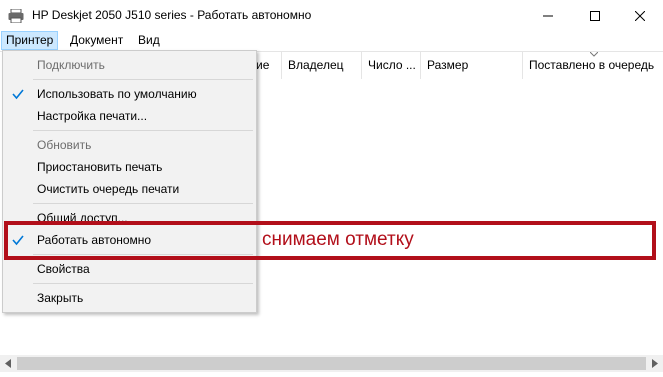  I want to click on menu-item-label: Свойства, so click(63, 269).